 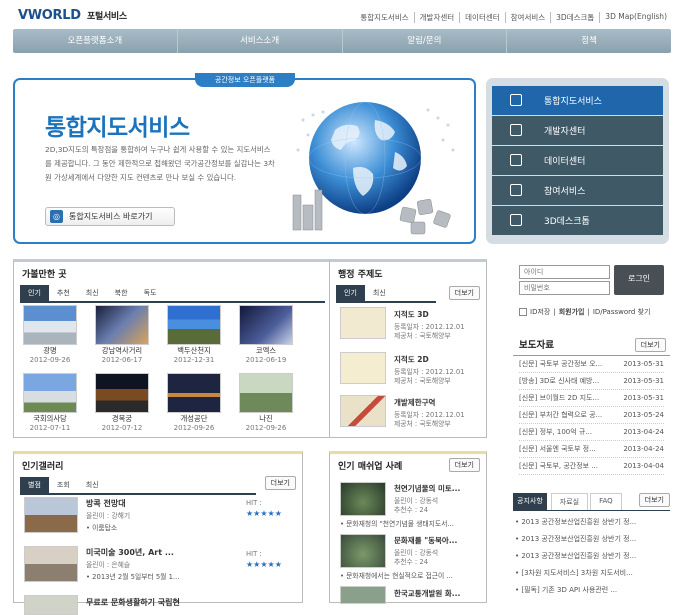 I want to click on tab-dokdo: 독도, so click(x=150, y=293).